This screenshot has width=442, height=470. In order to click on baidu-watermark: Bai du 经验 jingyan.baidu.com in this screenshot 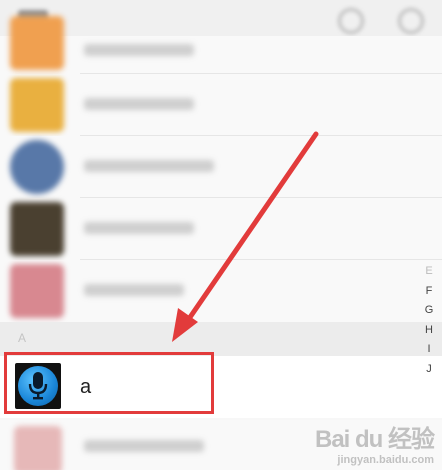, I will do `click(374, 442)`.